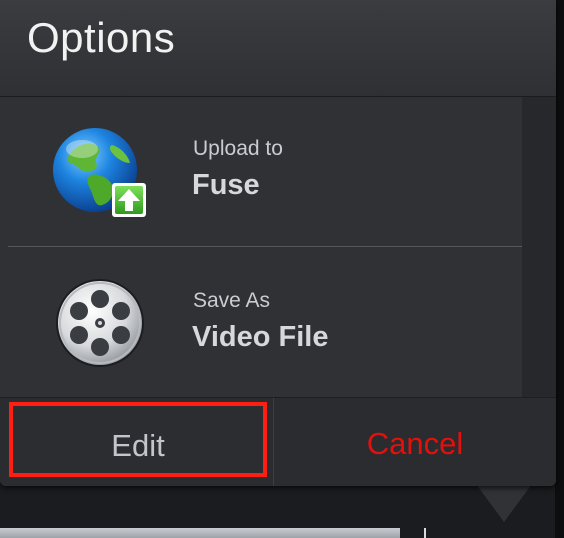  Describe the element at coordinates (226, 185) in the screenshot. I see `upload-destination-label: Fuse` at that location.